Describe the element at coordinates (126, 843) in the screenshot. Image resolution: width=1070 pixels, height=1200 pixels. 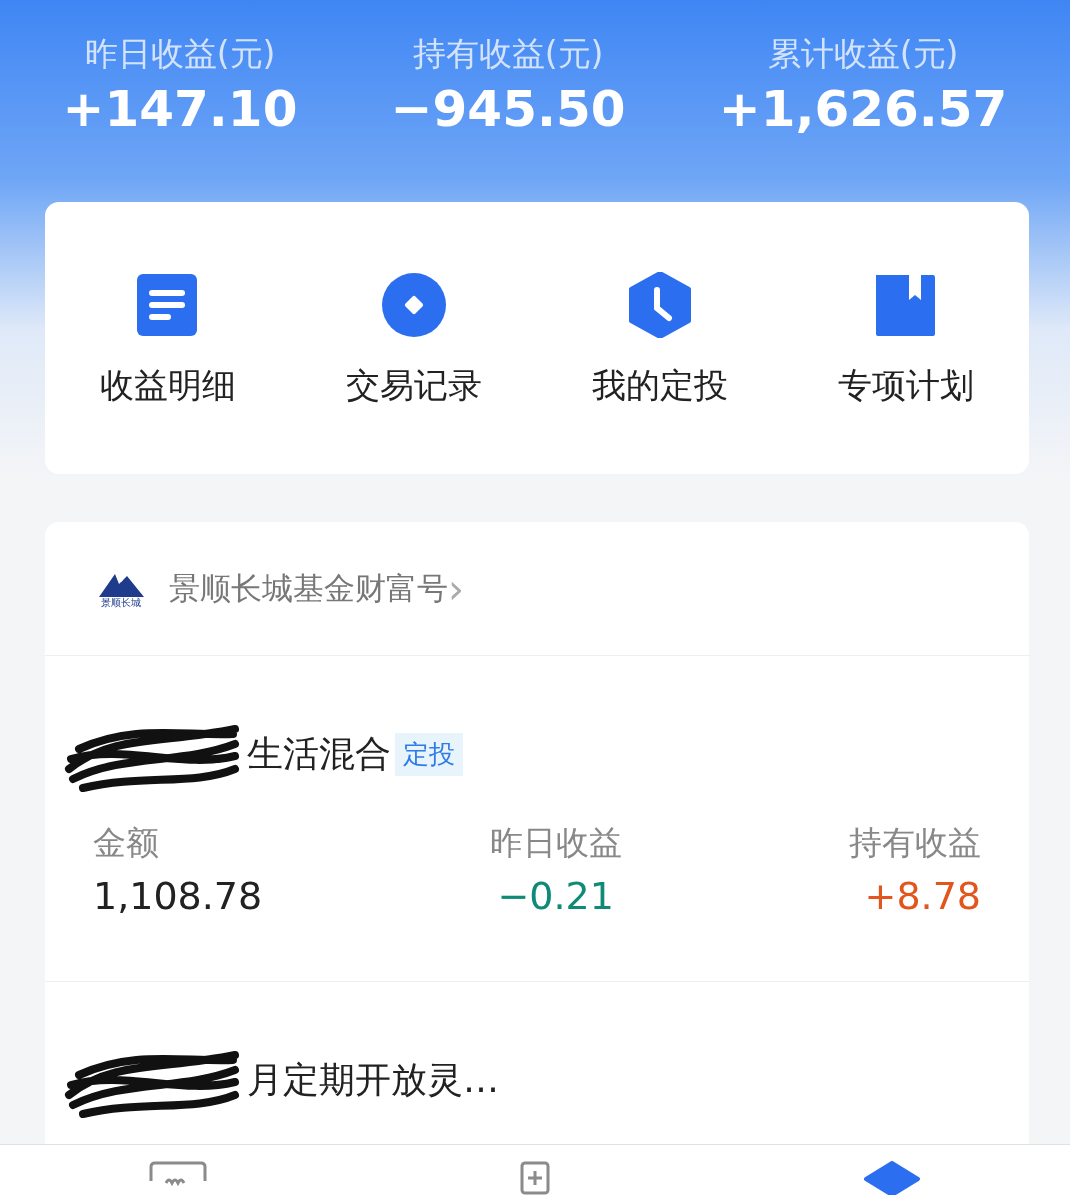
I see `stat-label: 金额` at that location.